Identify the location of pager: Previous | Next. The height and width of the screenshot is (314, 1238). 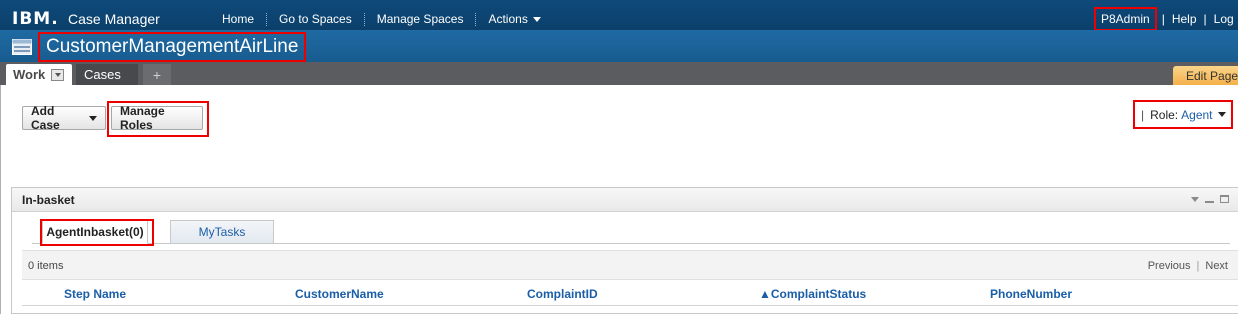
(1188, 266).